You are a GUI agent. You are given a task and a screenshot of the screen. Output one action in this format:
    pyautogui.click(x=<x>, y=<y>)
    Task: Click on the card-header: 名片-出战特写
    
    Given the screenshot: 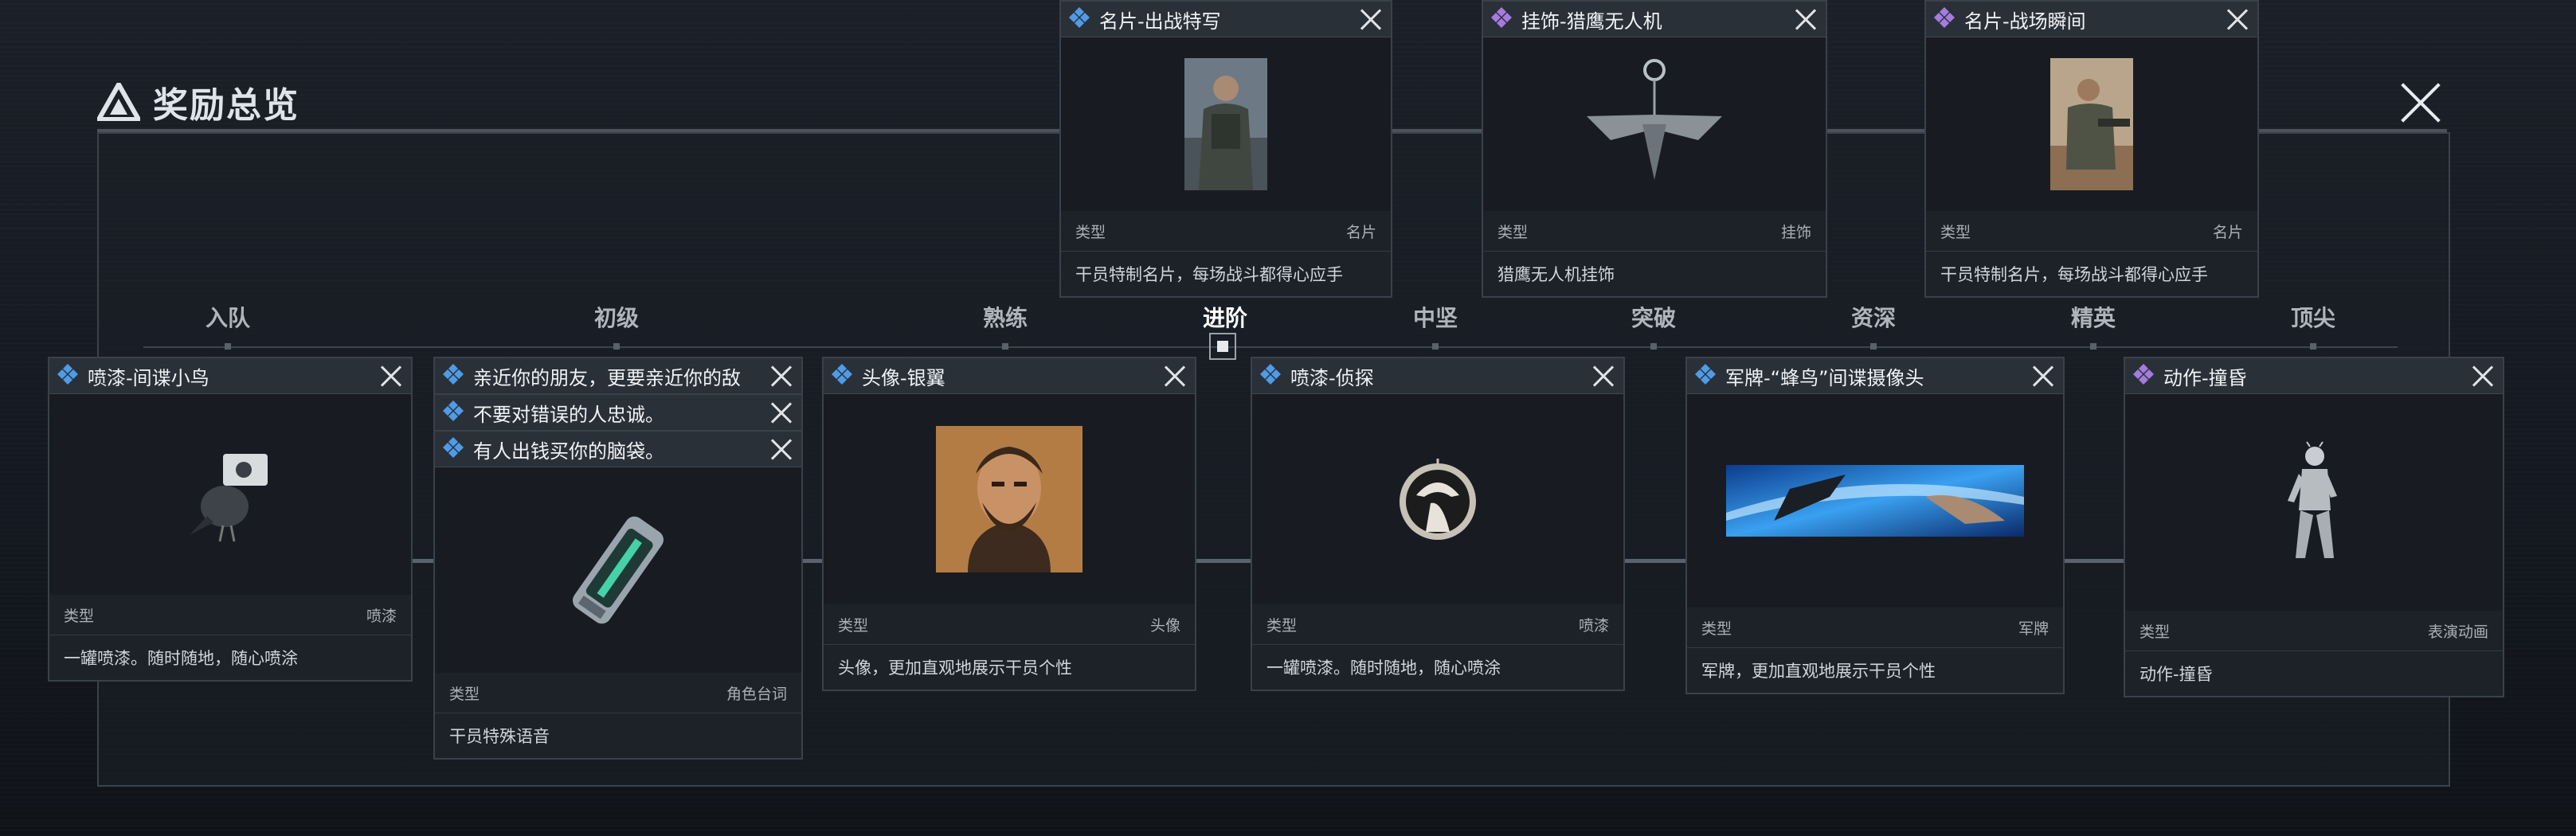 What is the action you would take?
    pyautogui.click(x=1226, y=19)
    